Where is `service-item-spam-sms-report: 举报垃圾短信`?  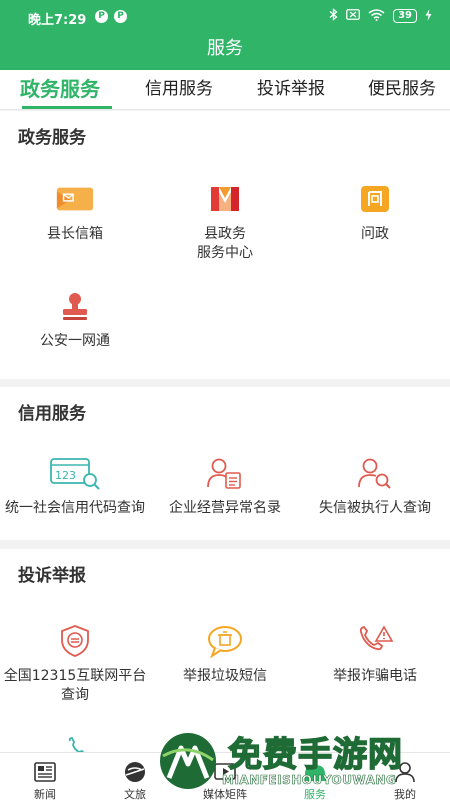 service-item-spam-sms-report: 举报垃圾短信 is located at coordinates (225, 653).